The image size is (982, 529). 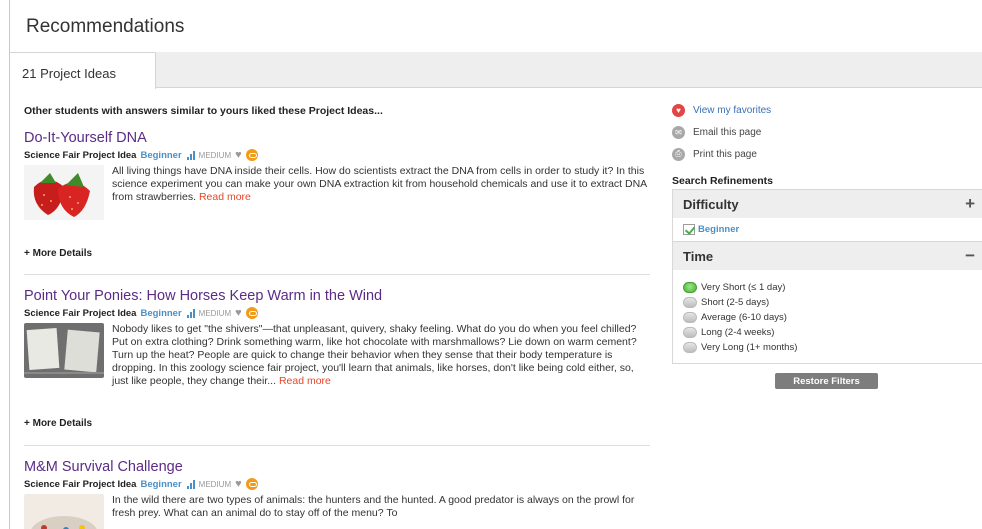 What do you see at coordinates (339, 138) in the screenshot?
I see `project-title-link: Do-It-Yourself DNA` at bounding box center [339, 138].